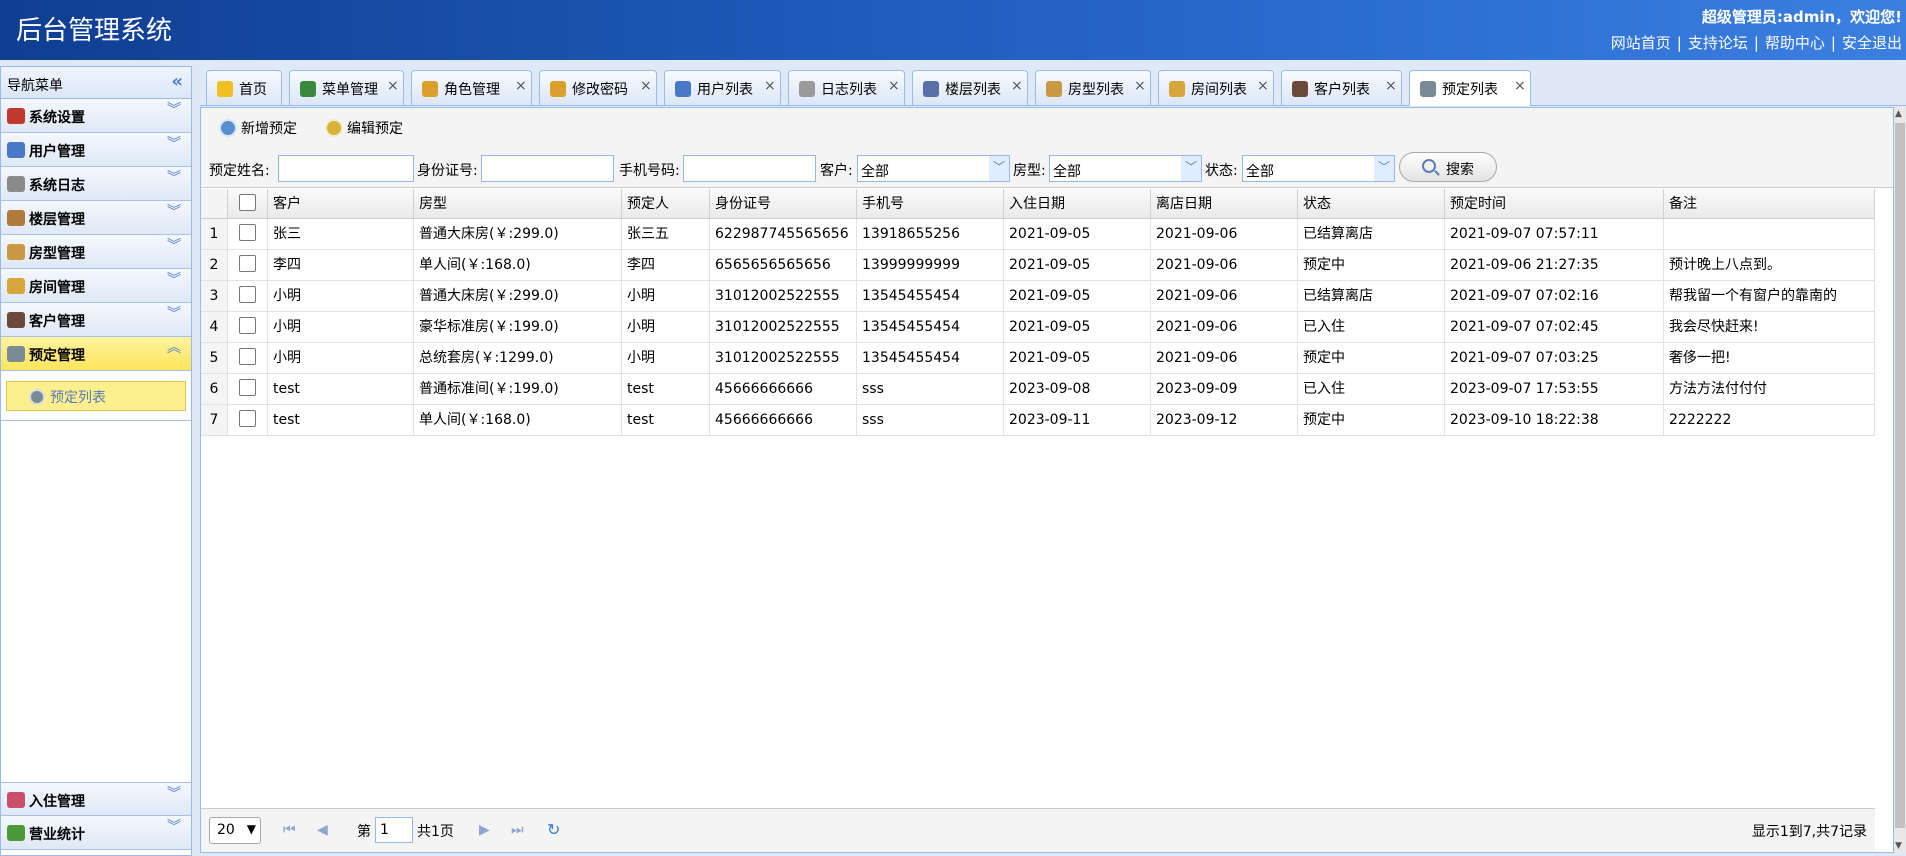  I want to click on tab-8: 房型列表 ×, so click(1093, 87).